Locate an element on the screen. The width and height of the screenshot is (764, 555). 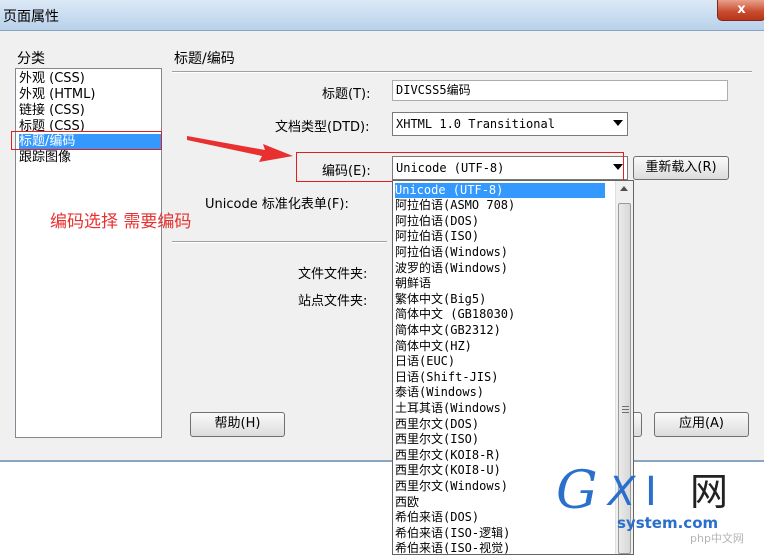
help-button: 帮助(H) is located at coordinates (237, 424).